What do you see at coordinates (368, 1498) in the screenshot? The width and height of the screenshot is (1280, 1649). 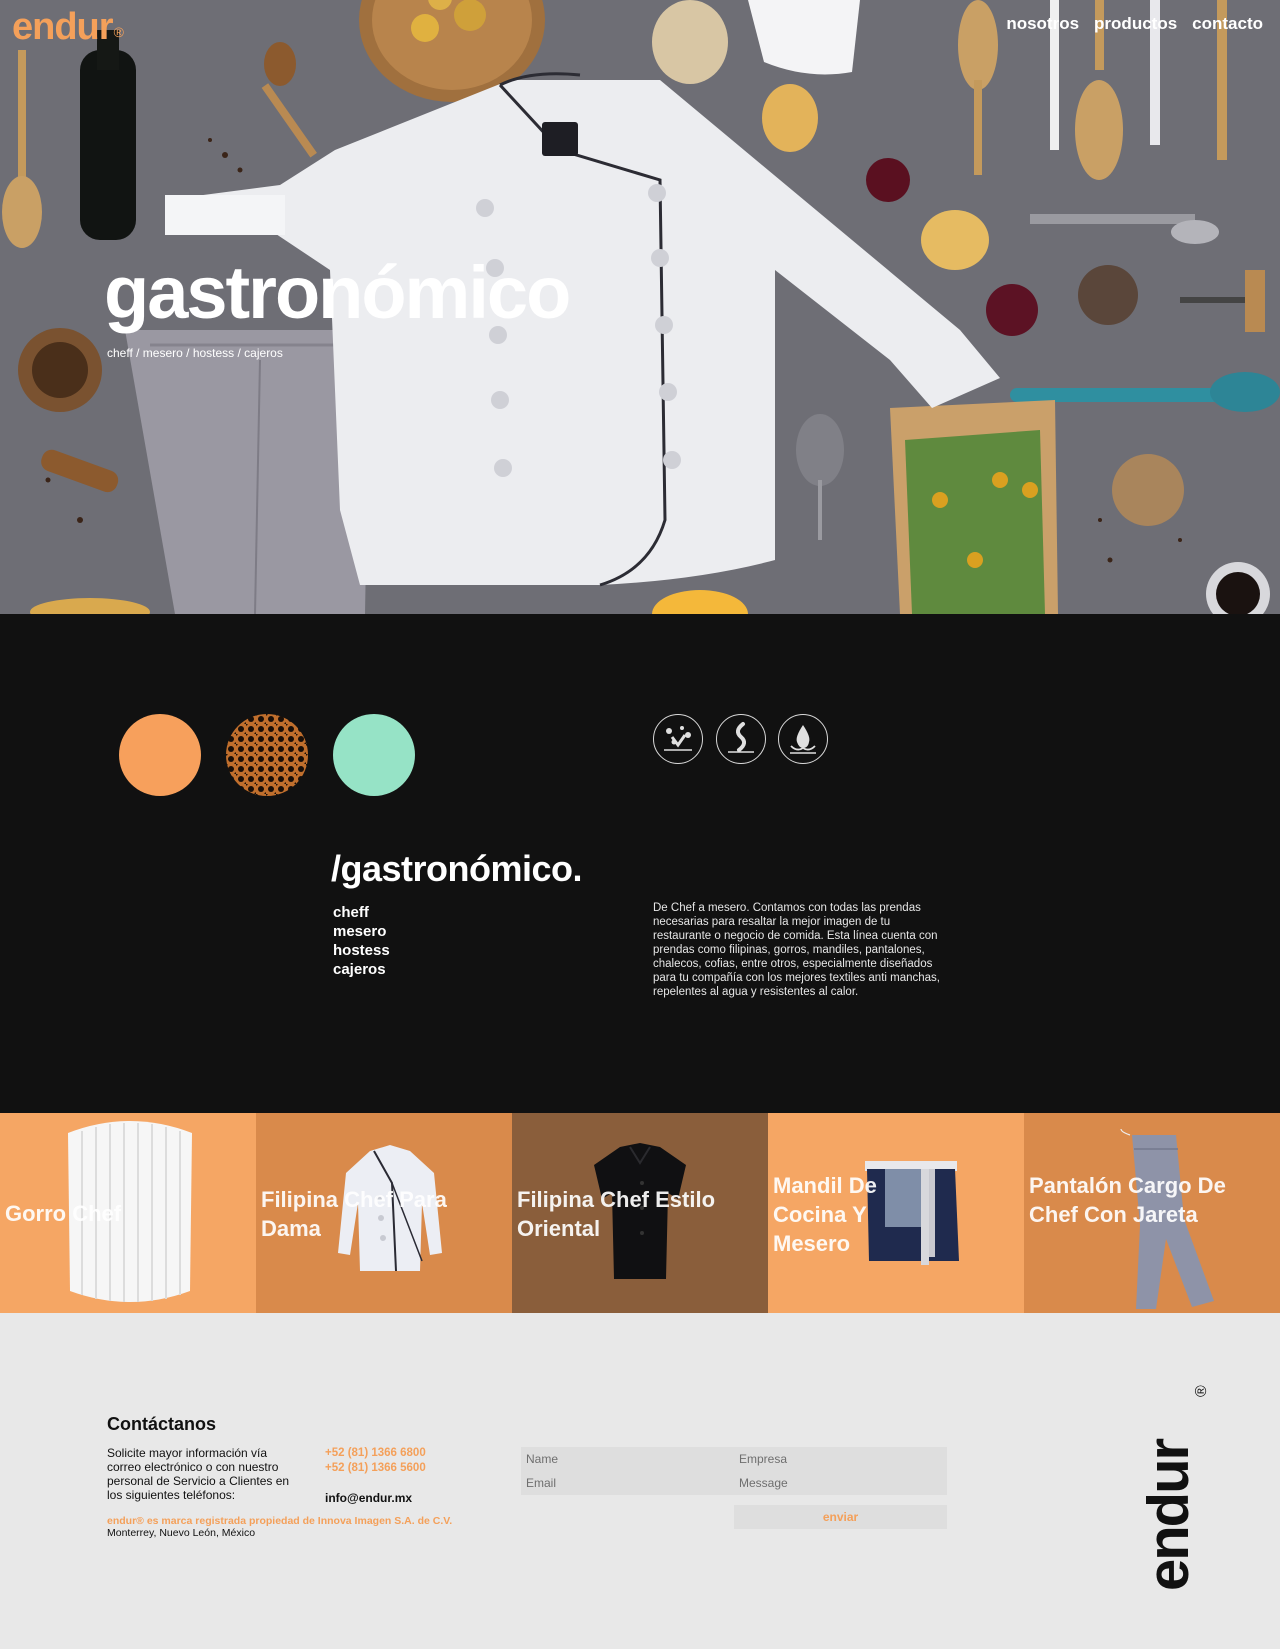 I see `email-link: info@endur.mx` at bounding box center [368, 1498].